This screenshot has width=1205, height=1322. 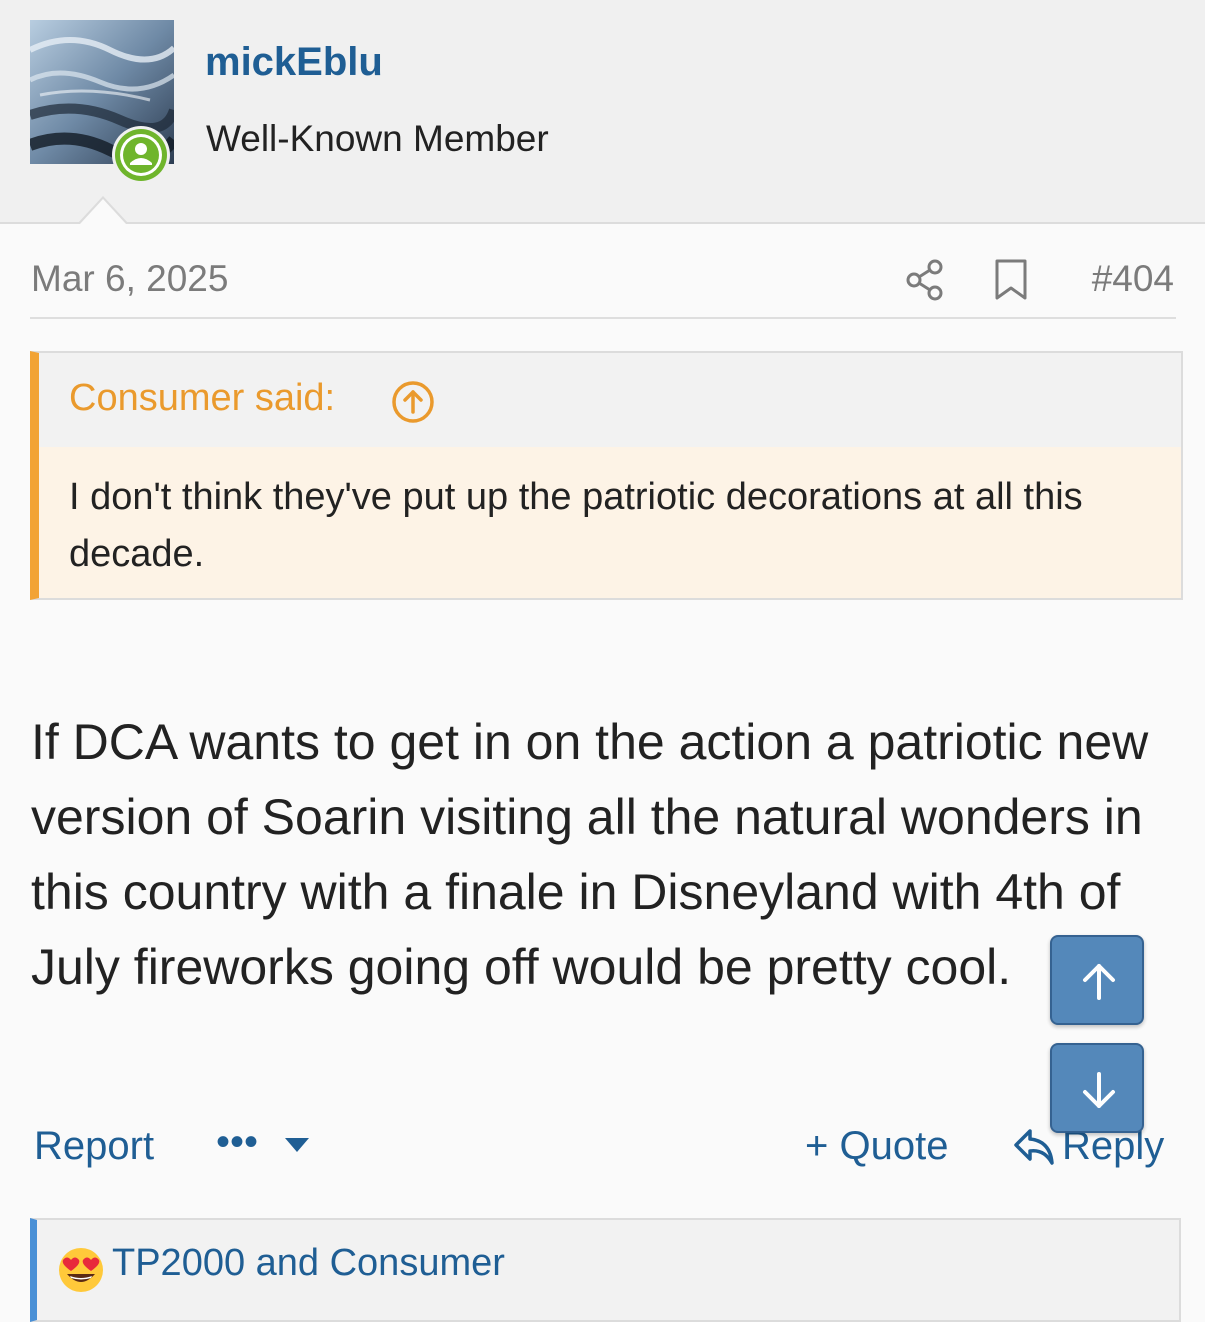 I want to click on arrow-up-icon, so click(x=1099, y=982).